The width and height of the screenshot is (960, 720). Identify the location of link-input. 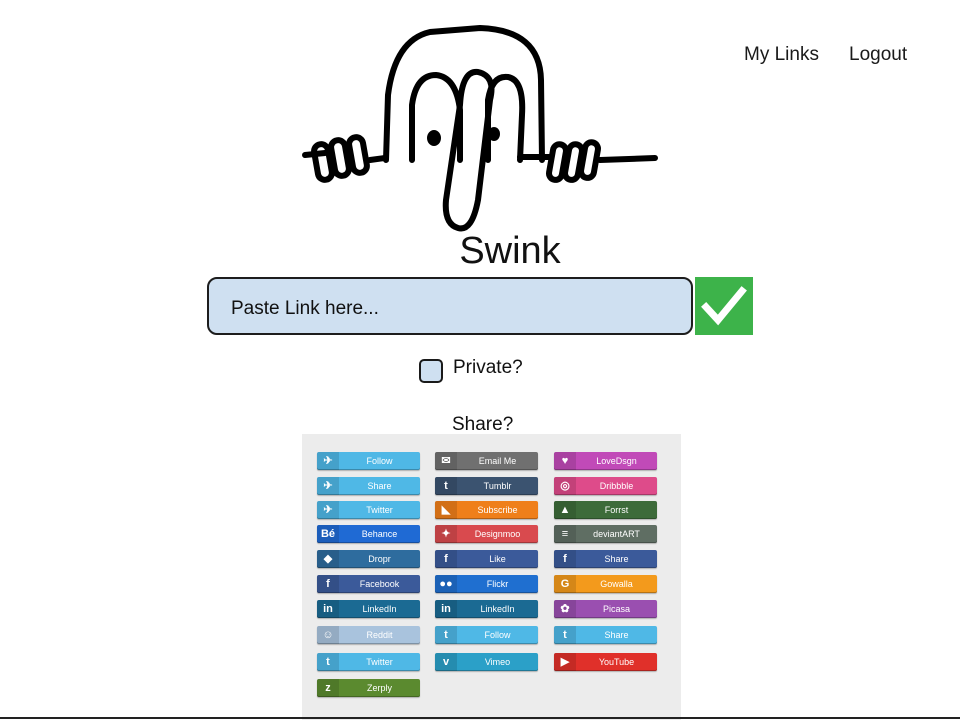
(450, 306).